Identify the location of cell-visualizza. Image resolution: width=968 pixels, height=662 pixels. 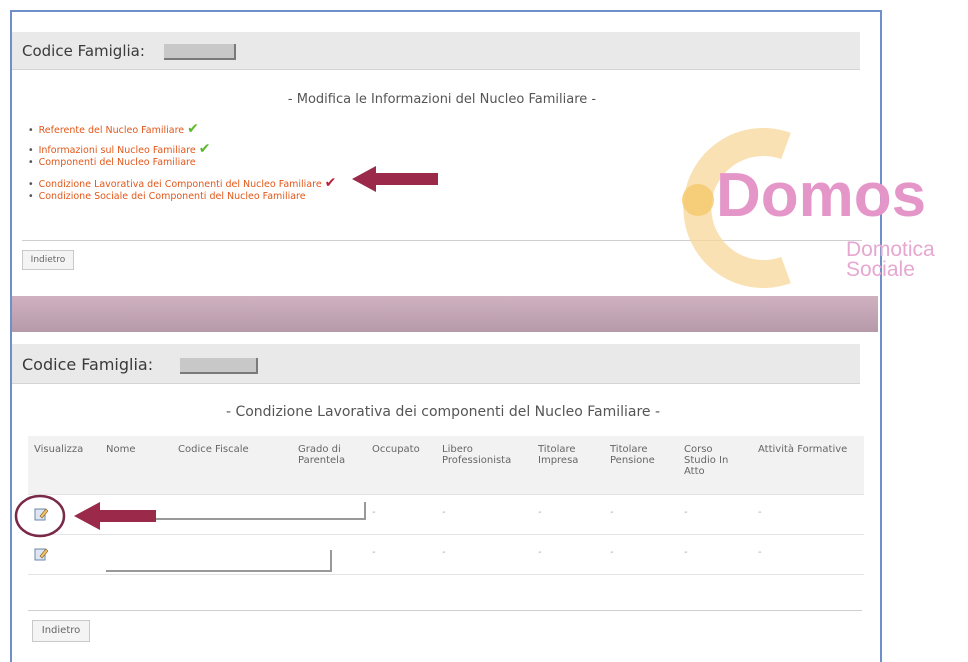
(64, 554).